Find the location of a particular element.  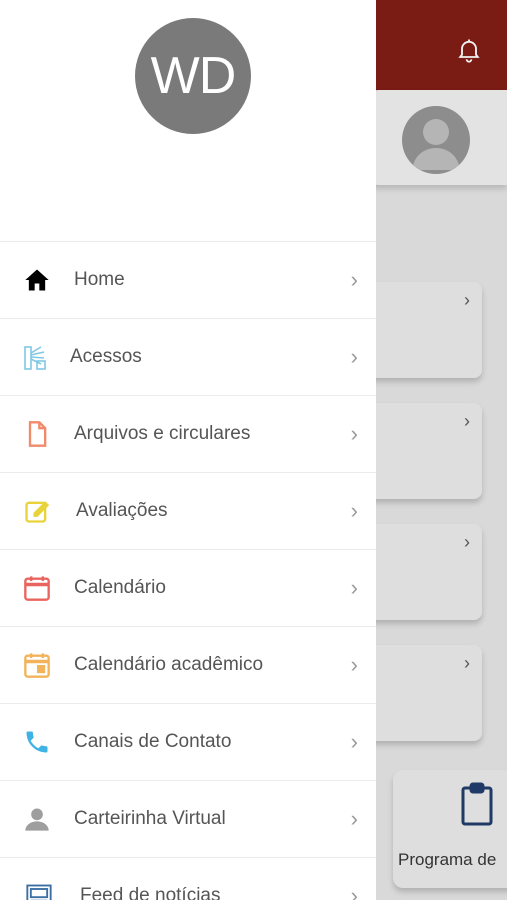

menu-item-arquivos: Arquivos e circulares › is located at coordinates (188, 433).